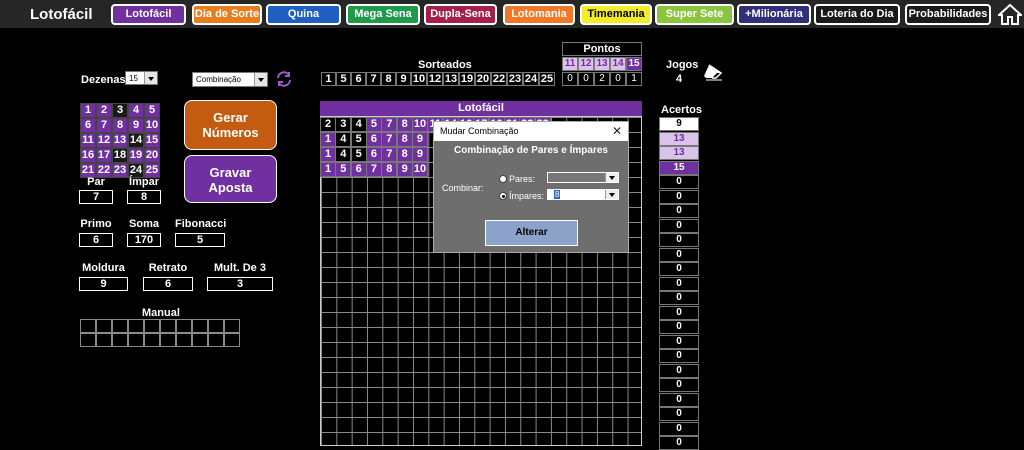 This screenshot has width=1024, height=450. What do you see at coordinates (358, 154) in the screenshot?
I see `game-cell: 5` at bounding box center [358, 154].